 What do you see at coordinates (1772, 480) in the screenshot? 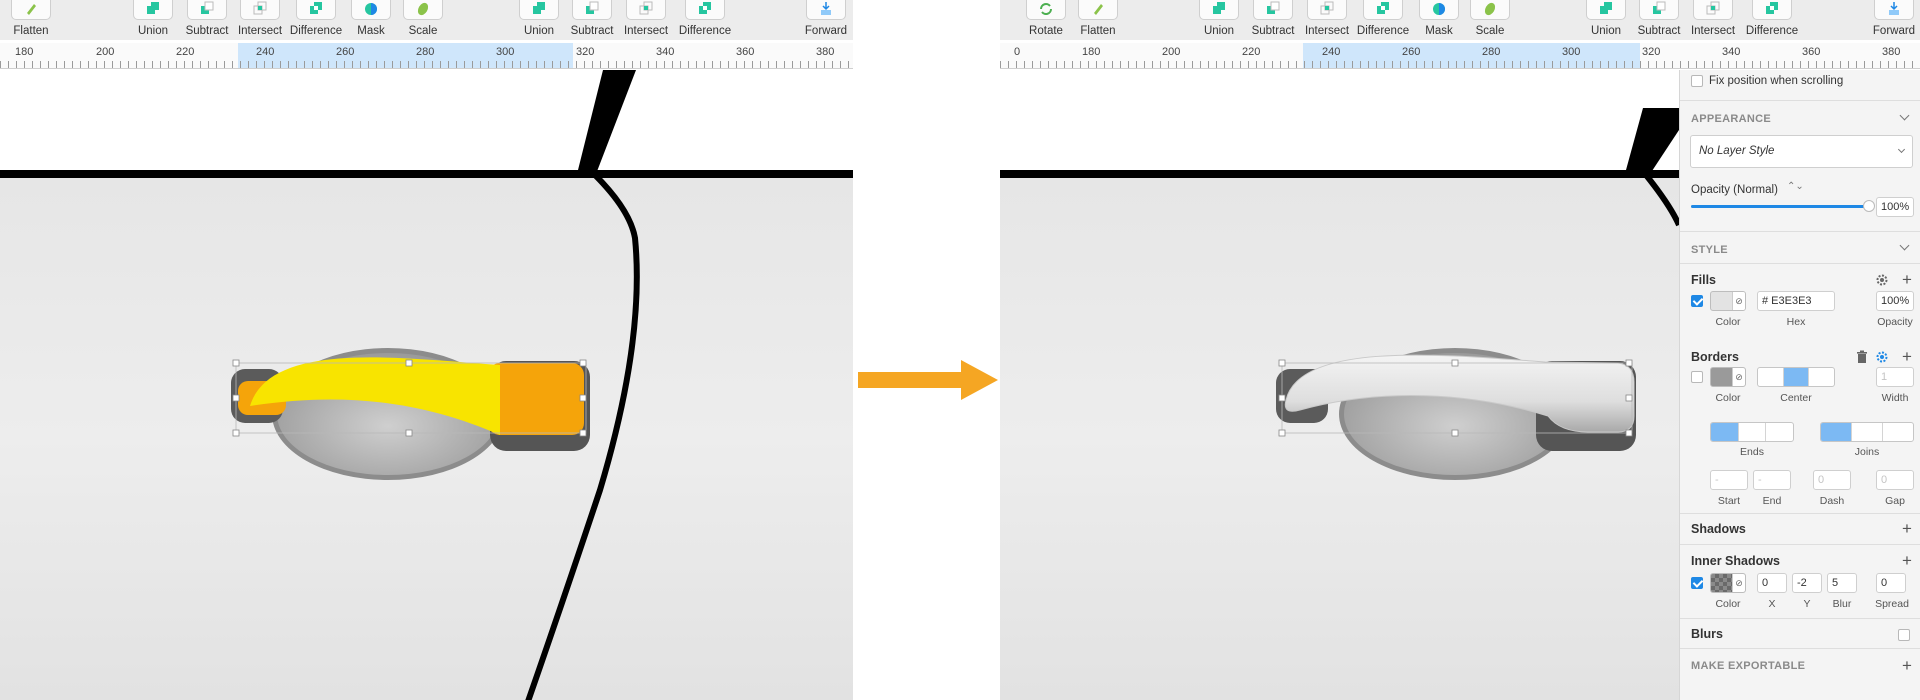
I see `end-arrow-select: -` at bounding box center [1772, 480].